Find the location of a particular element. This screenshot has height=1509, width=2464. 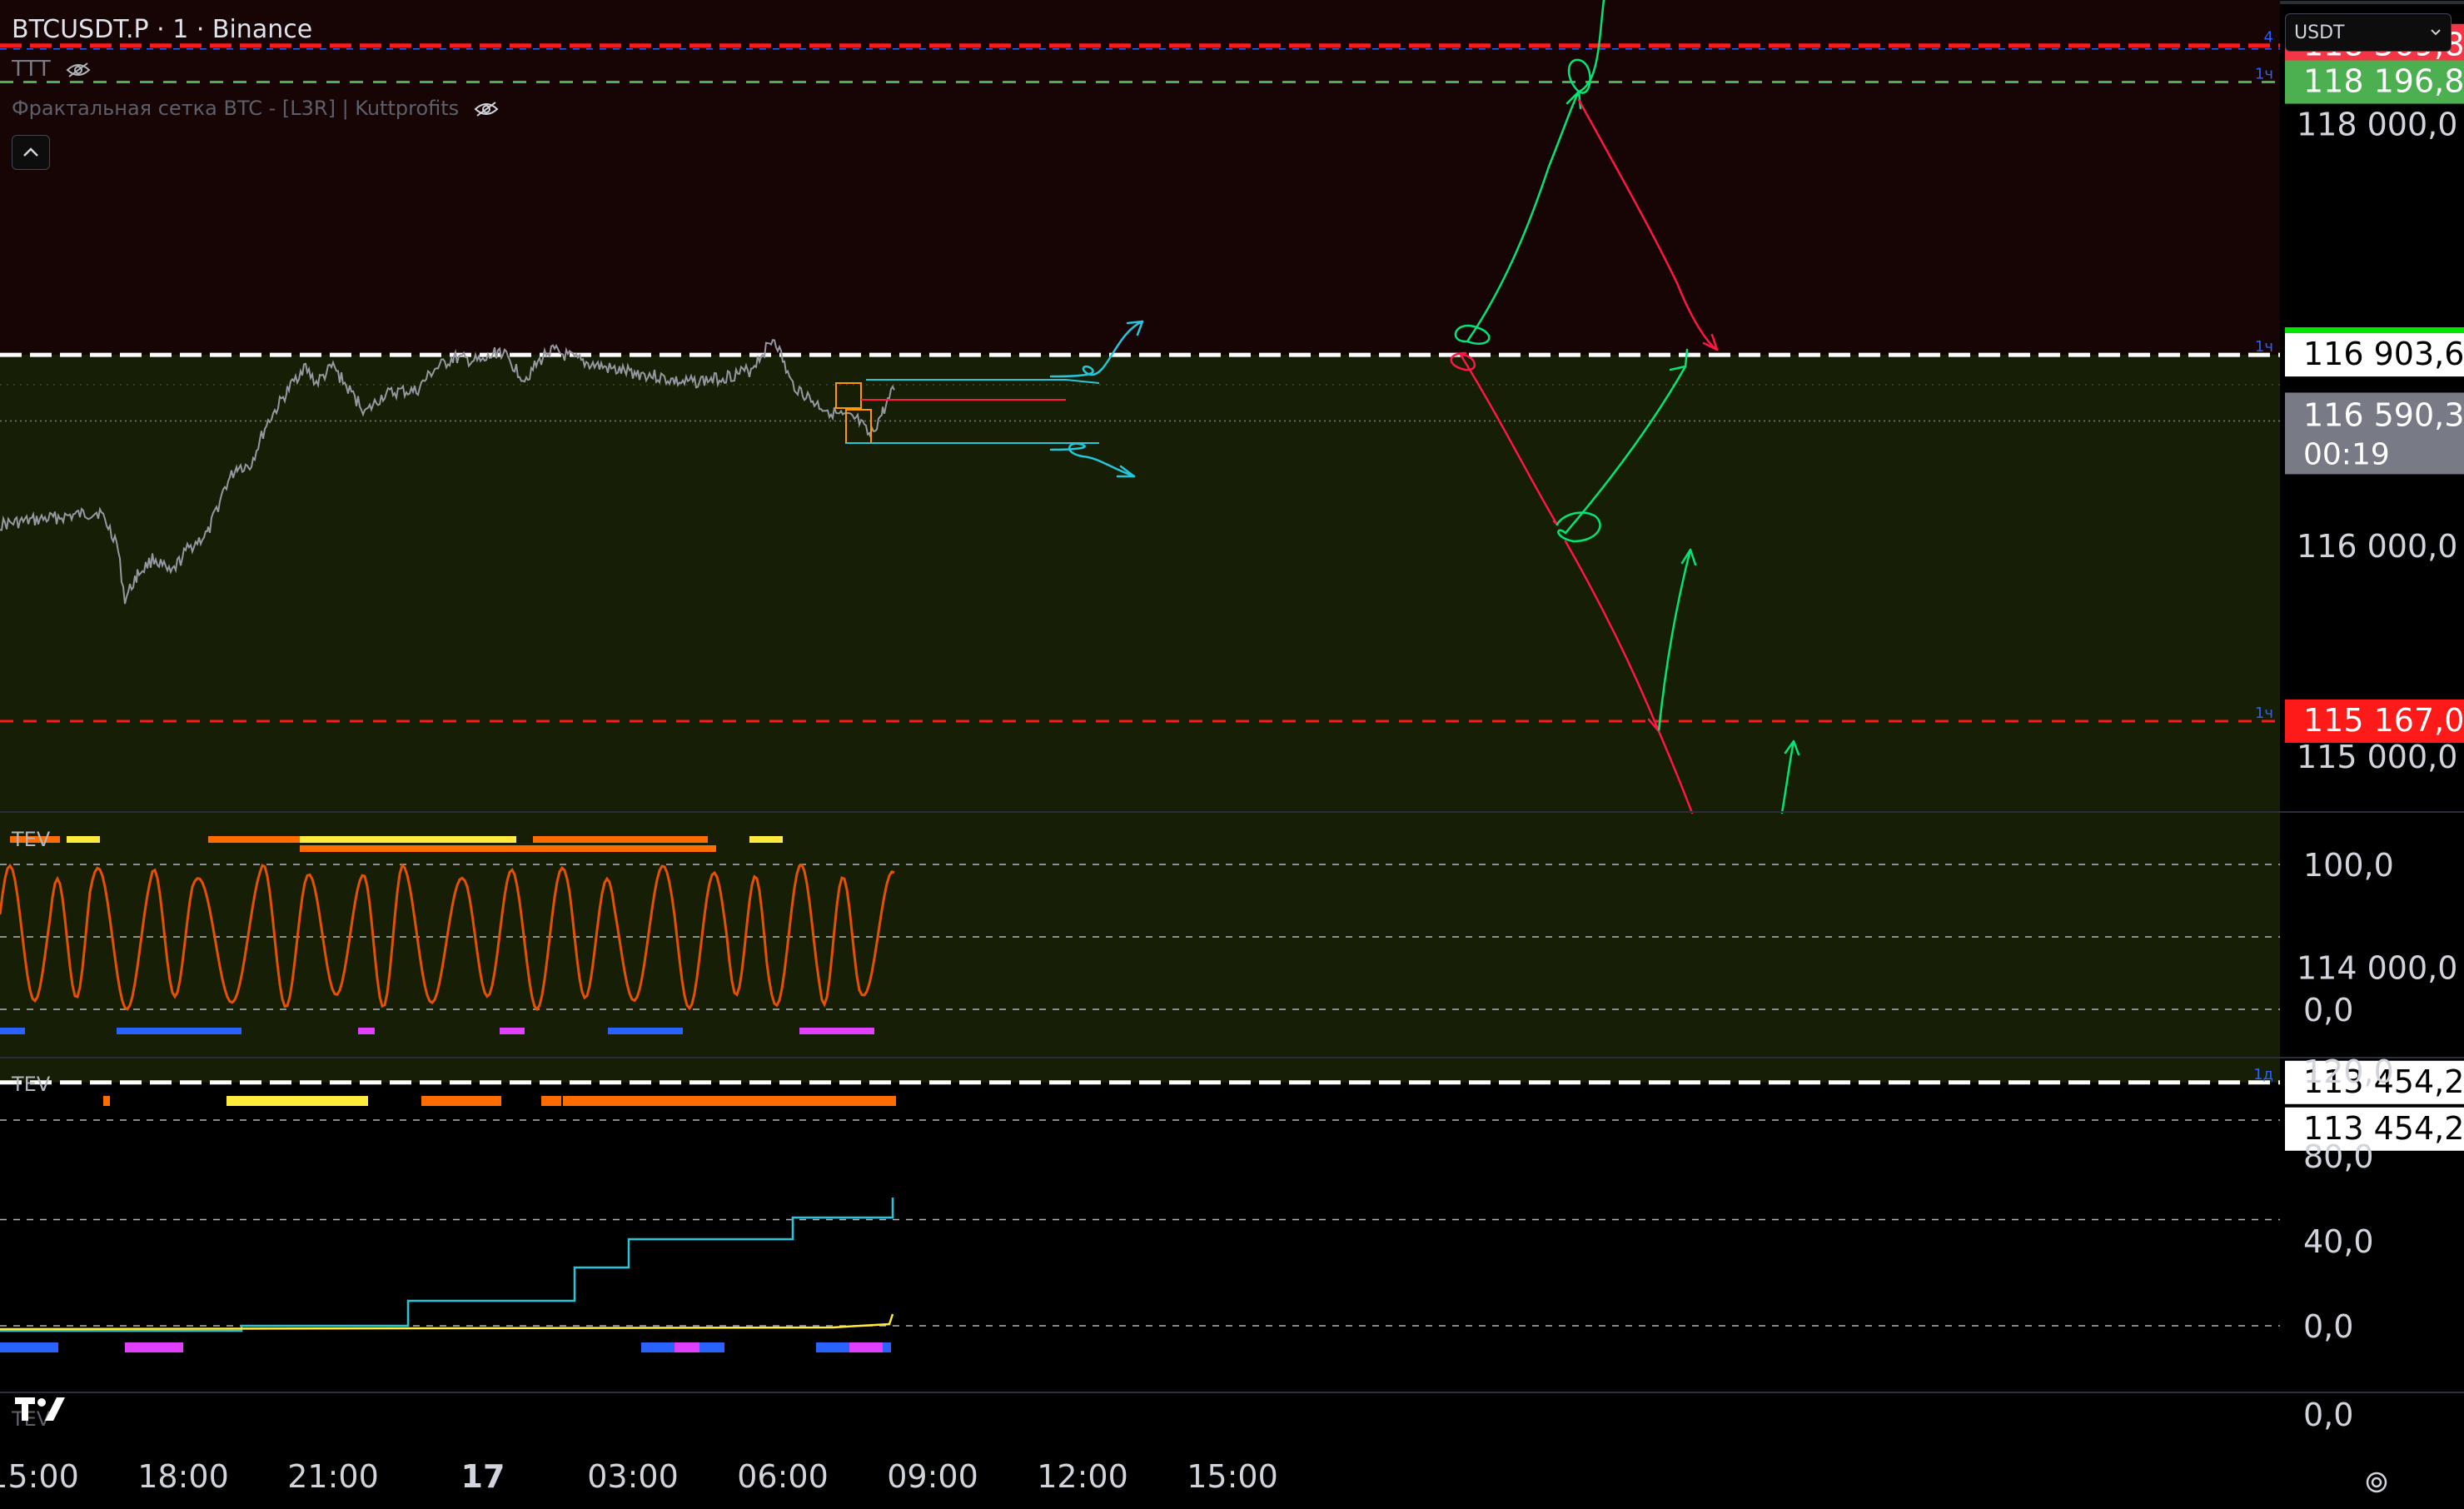

pane-3: 0,0 is located at coordinates (2328, 1415).